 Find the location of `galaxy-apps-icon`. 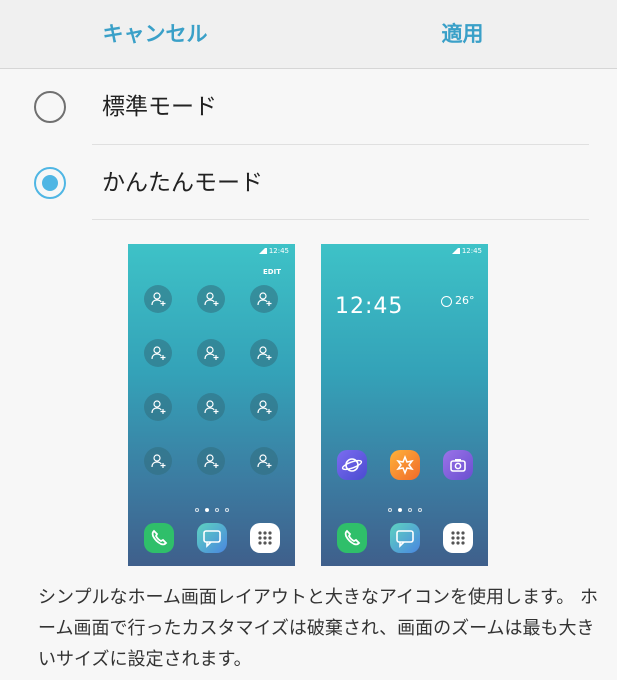

galaxy-apps-icon is located at coordinates (405, 465).